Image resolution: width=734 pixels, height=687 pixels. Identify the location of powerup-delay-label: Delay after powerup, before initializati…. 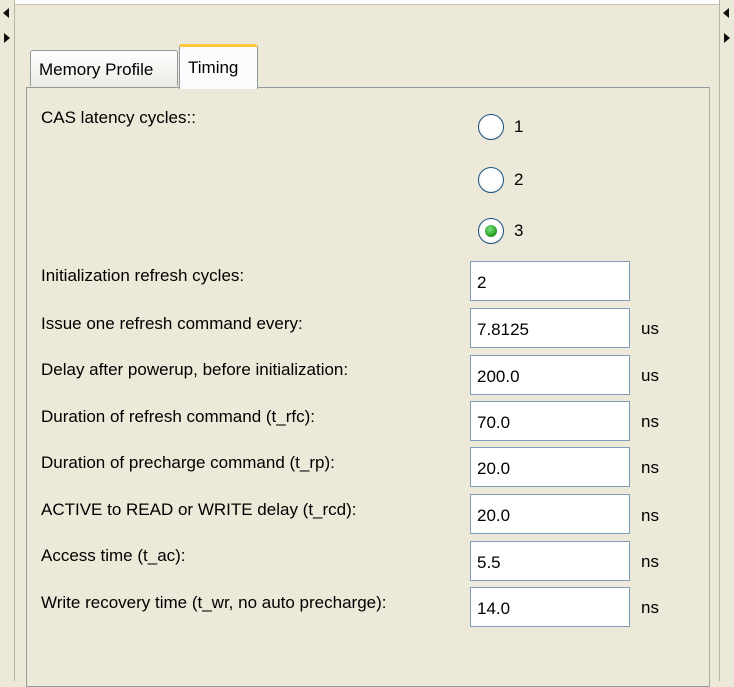
(195, 369).